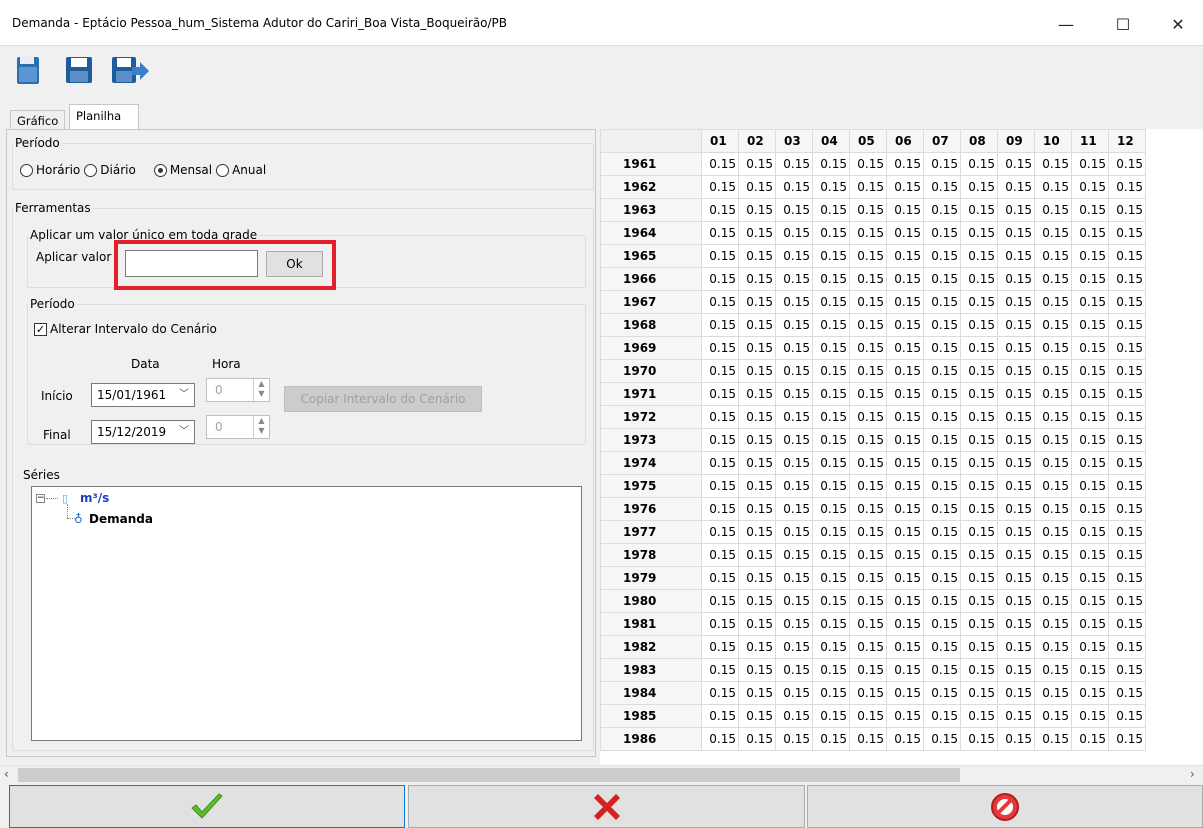 Image resolution: width=1203 pixels, height=828 pixels. I want to click on open-file-icon, so click(29, 70).